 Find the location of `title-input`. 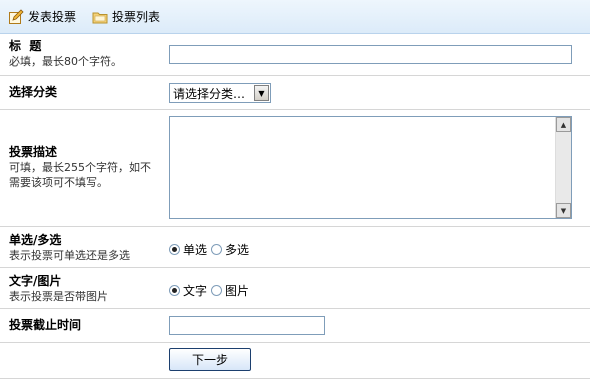

title-input is located at coordinates (370, 54).